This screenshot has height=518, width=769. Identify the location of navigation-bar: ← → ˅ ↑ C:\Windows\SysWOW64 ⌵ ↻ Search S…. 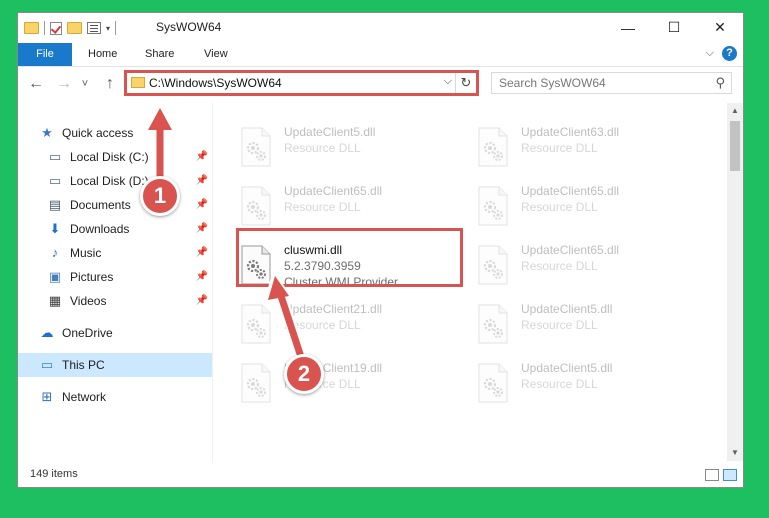
(380, 83).